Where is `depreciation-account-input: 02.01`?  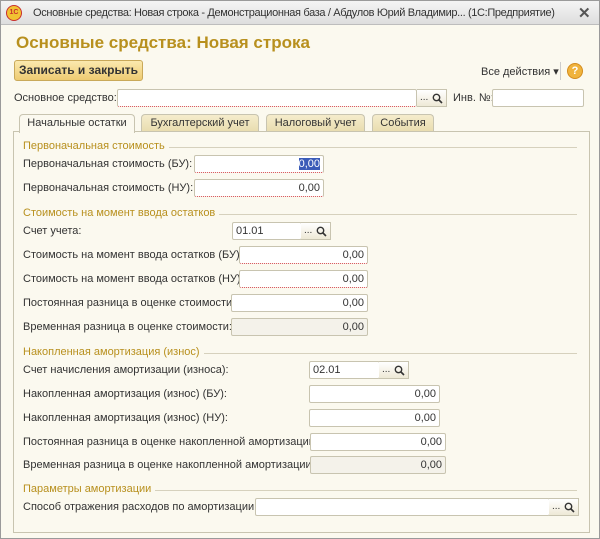 depreciation-account-input: 02.01 is located at coordinates (344, 370).